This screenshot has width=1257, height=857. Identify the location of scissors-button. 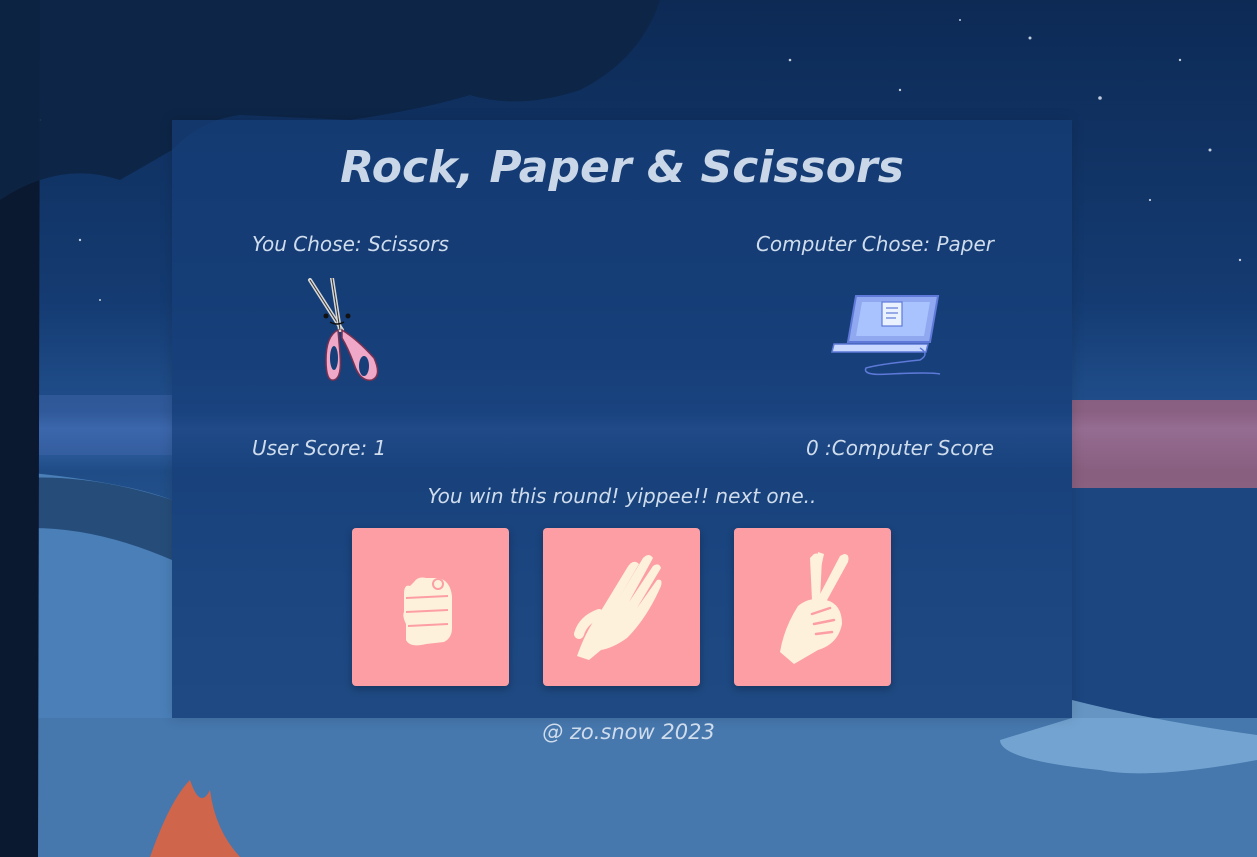
(812, 607).